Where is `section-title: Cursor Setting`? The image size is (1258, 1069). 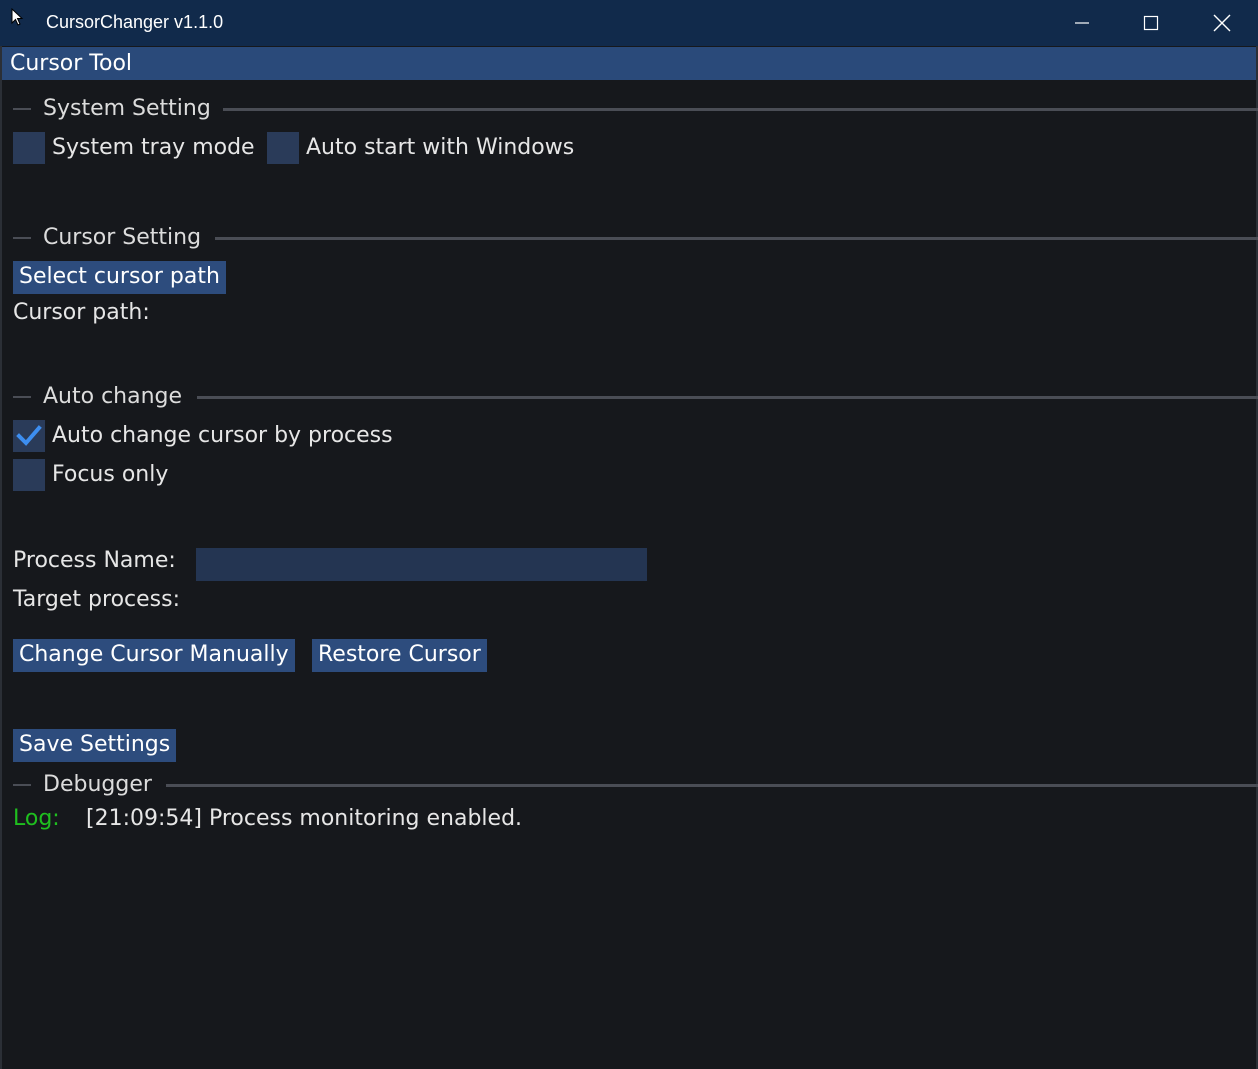 section-title: Cursor Setting is located at coordinates (122, 237).